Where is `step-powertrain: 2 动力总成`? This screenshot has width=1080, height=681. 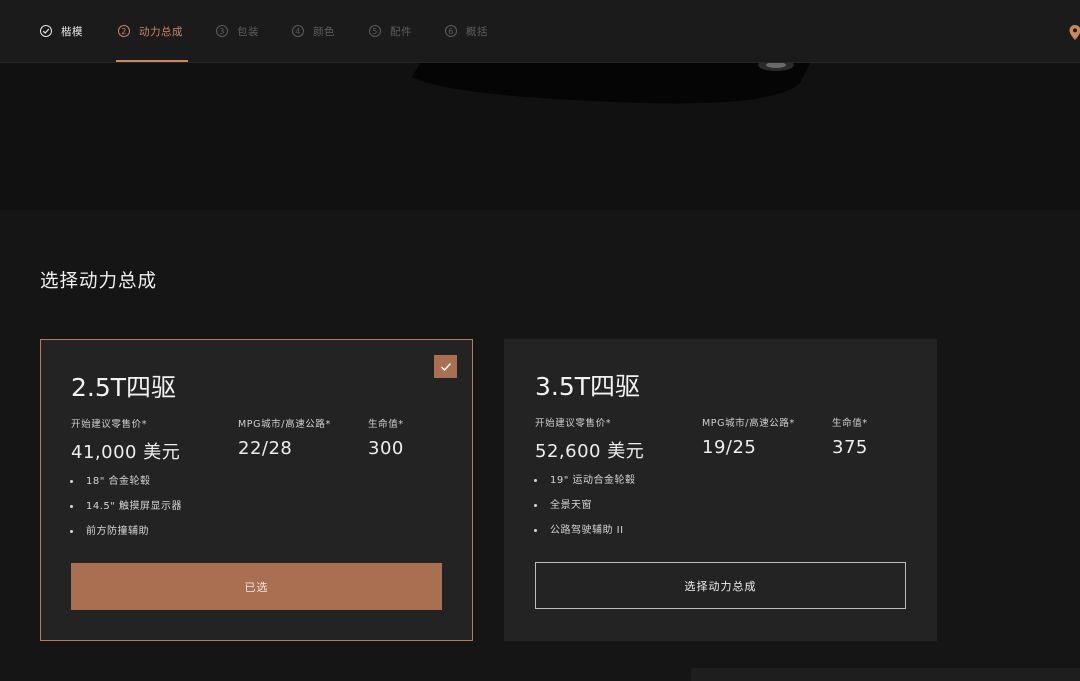 step-powertrain: 2 动力总成 is located at coordinates (150, 31).